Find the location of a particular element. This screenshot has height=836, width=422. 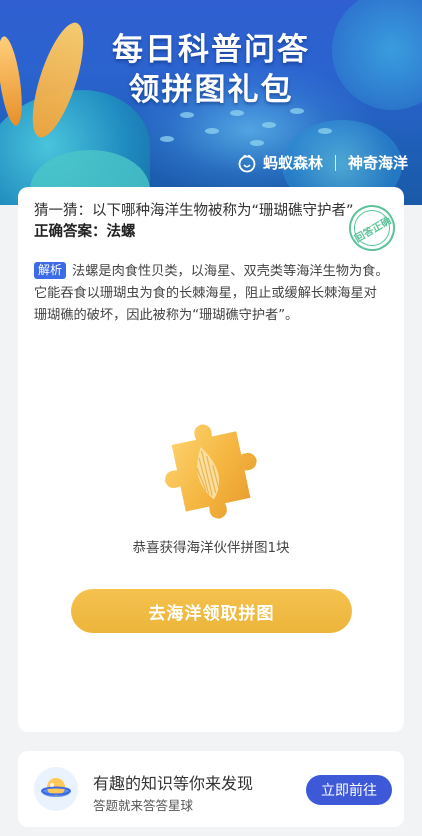

planet-icon is located at coordinates (56, 789).